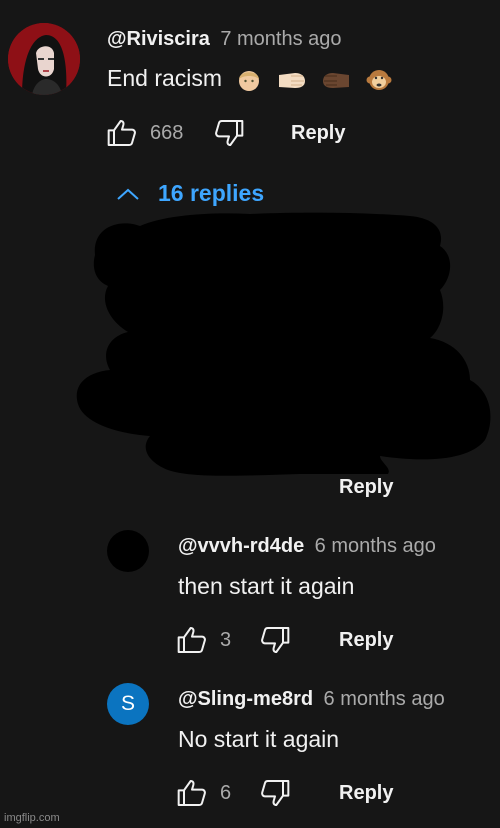 This screenshot has width=500, height=828. Describe the element at coordinates (32, 818) in the screenshot. I see `watermark: imgflip.com` at that location.